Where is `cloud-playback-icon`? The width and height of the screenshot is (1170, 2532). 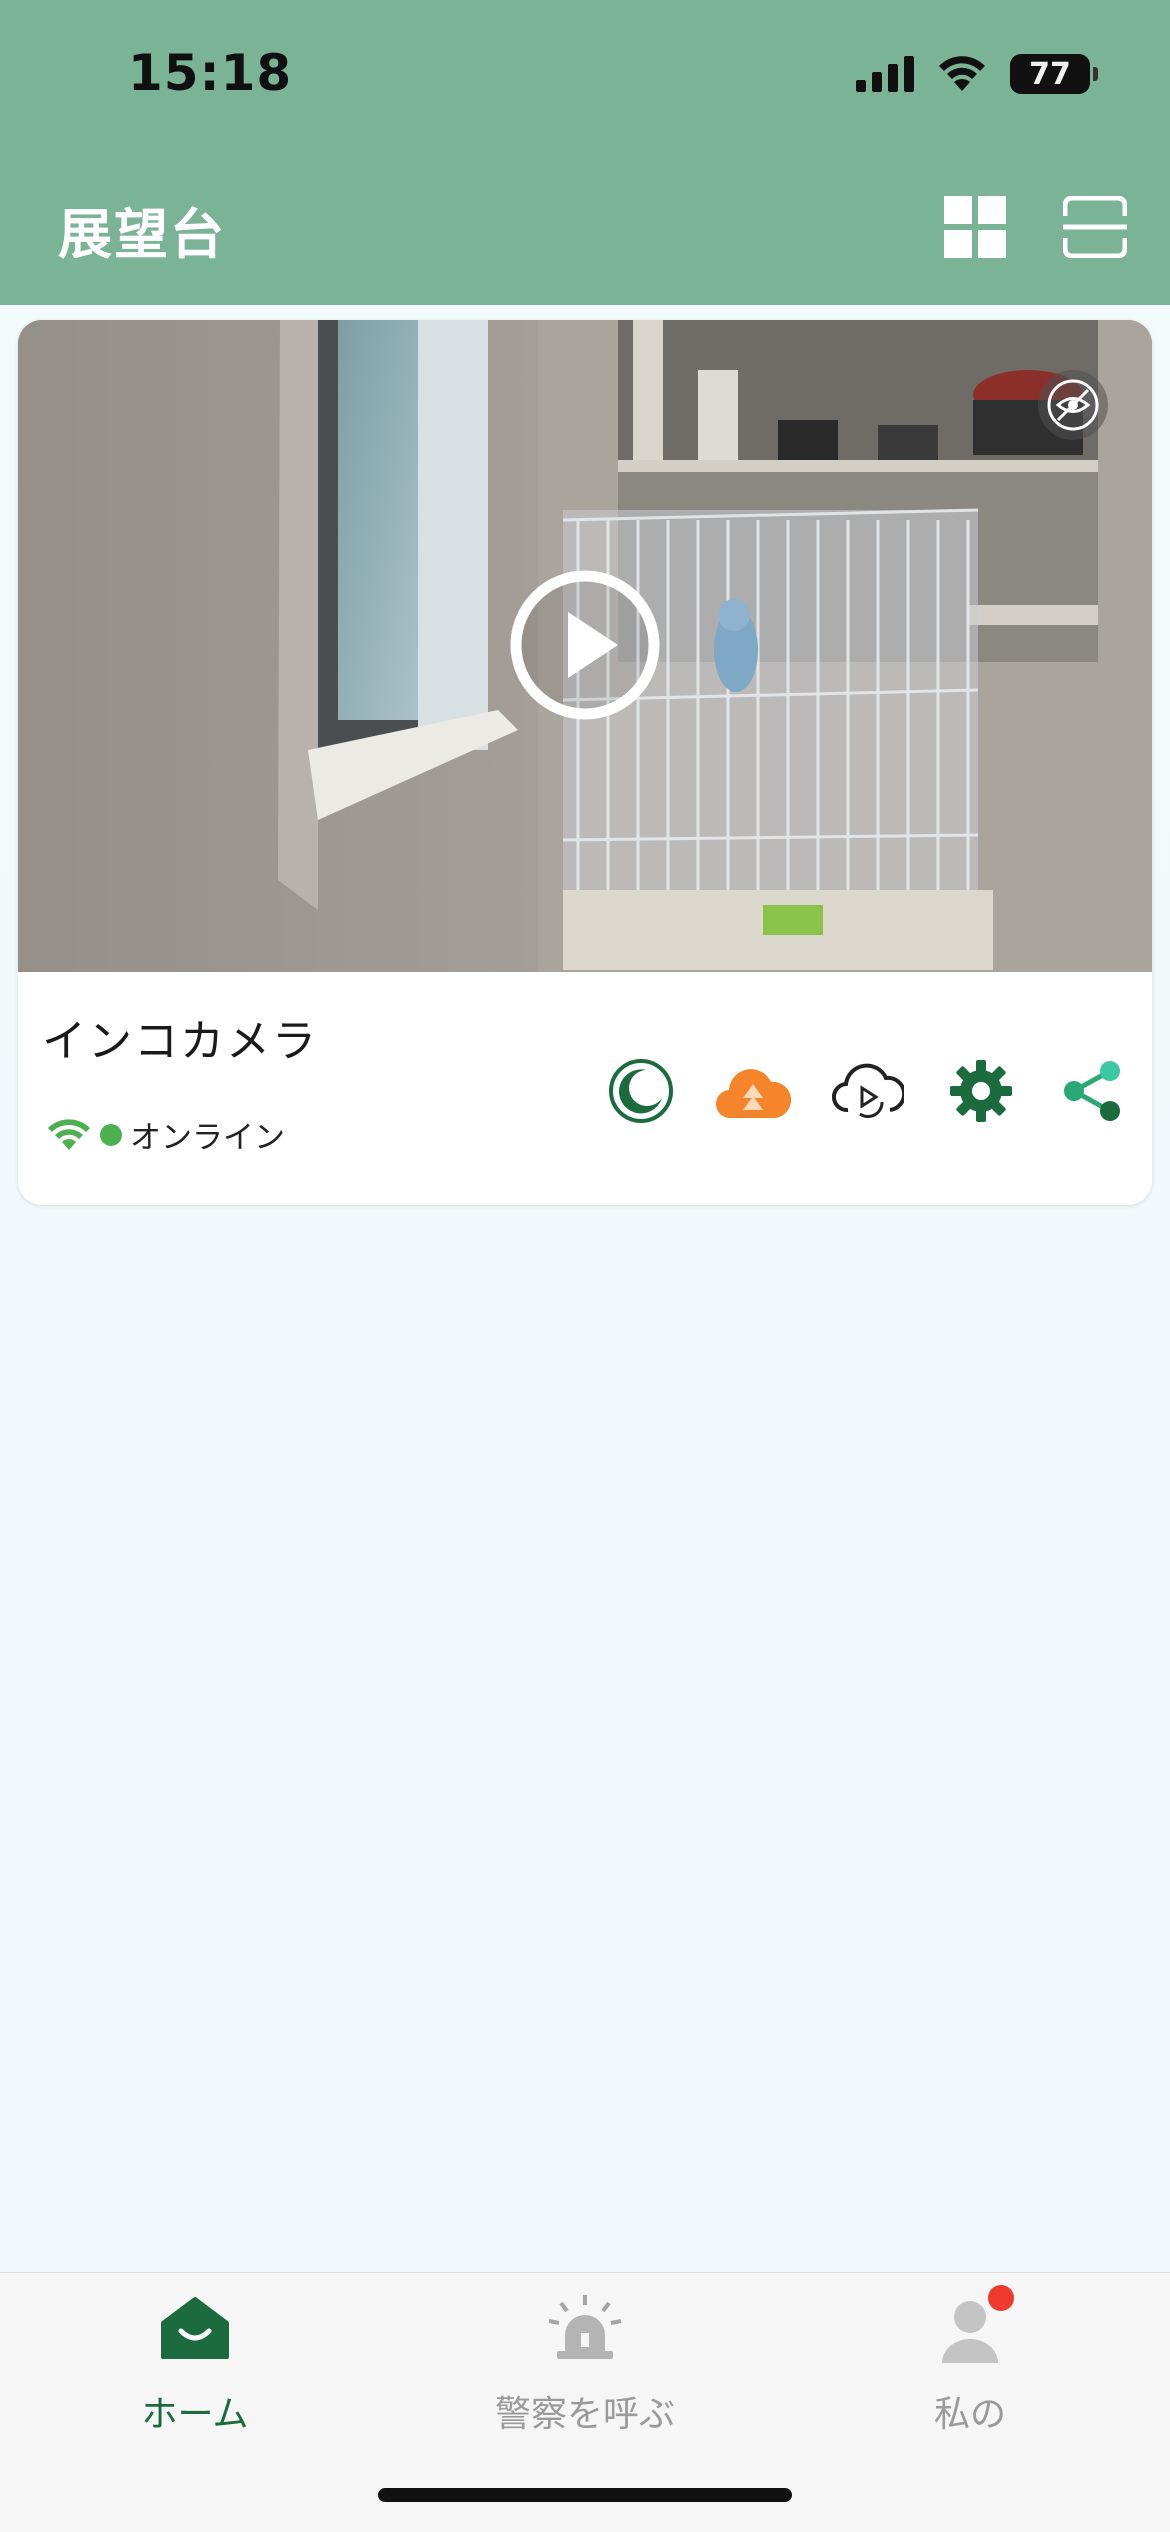
cloud-playback-icon is located at coordinates (868, 1090).